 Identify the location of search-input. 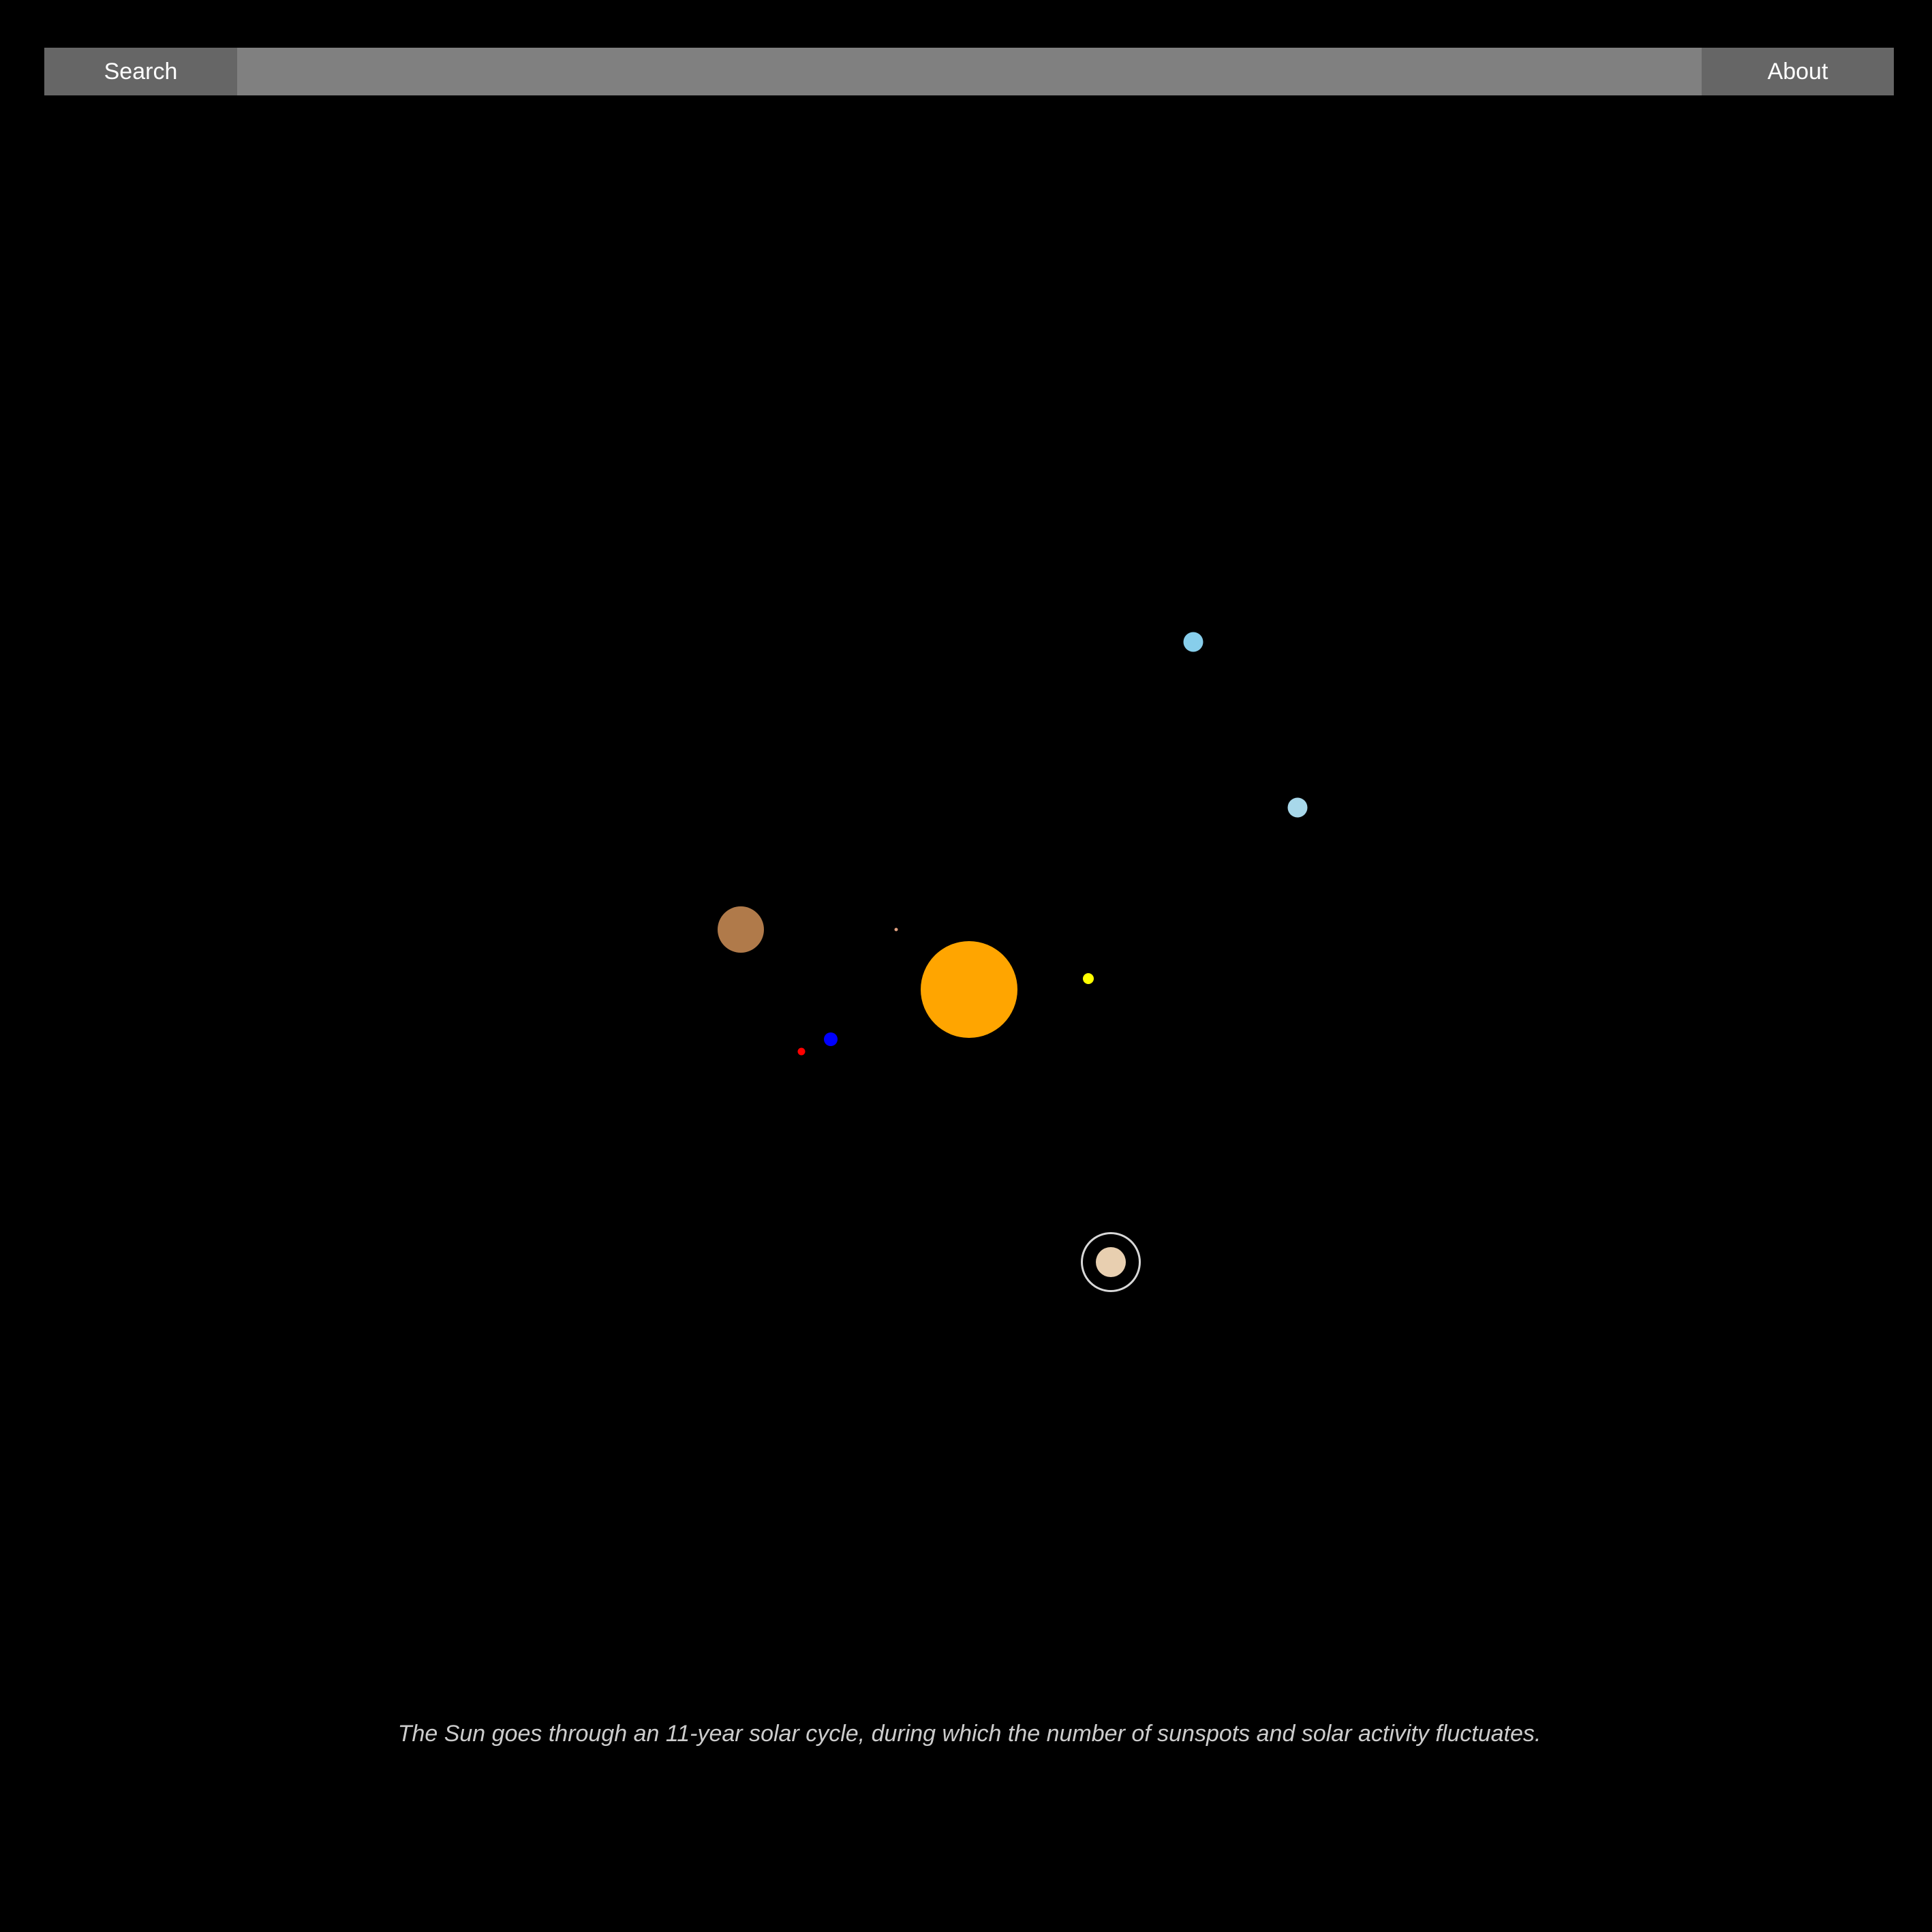
(969, 71).